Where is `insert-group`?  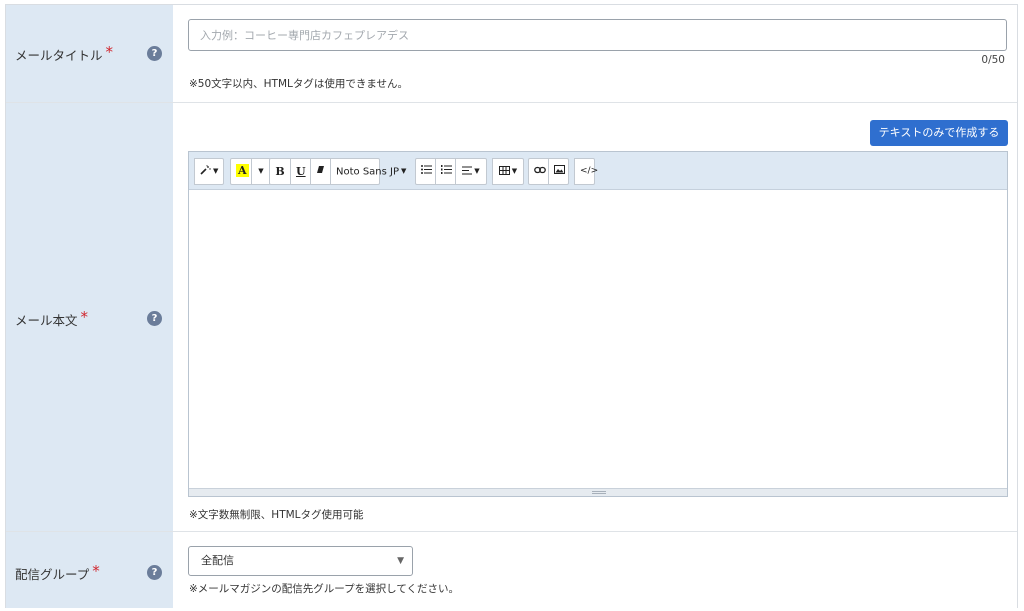 insert-group is located at coordinates (548, 171).